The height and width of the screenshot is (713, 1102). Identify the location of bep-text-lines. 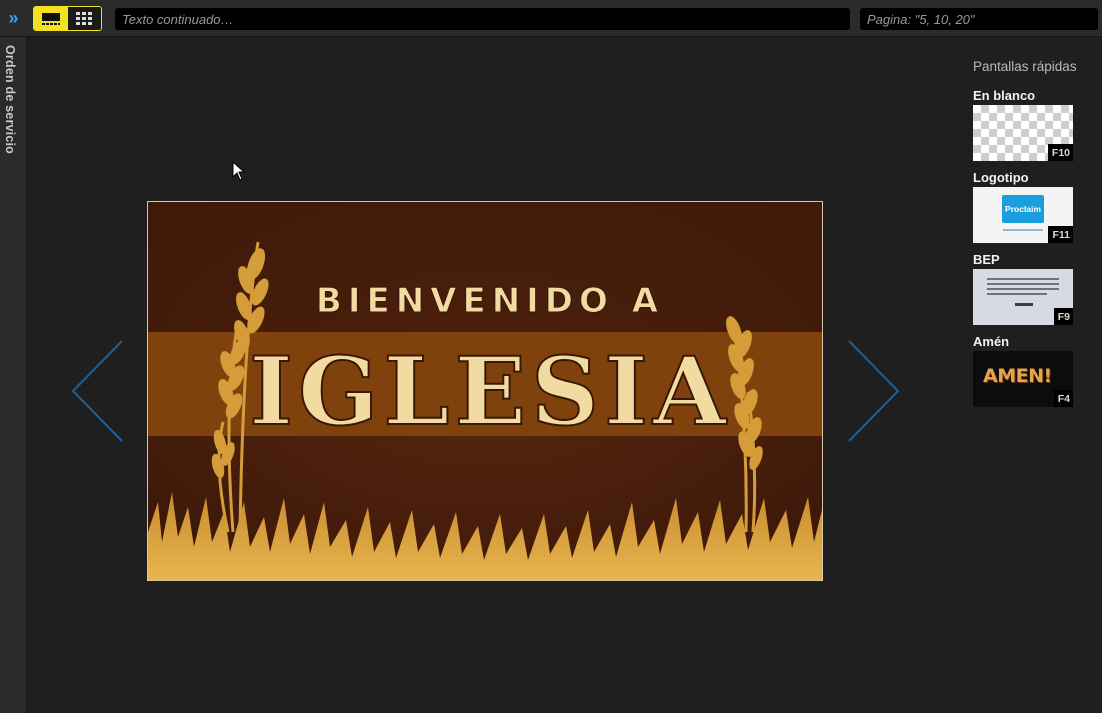
(1023, 292).